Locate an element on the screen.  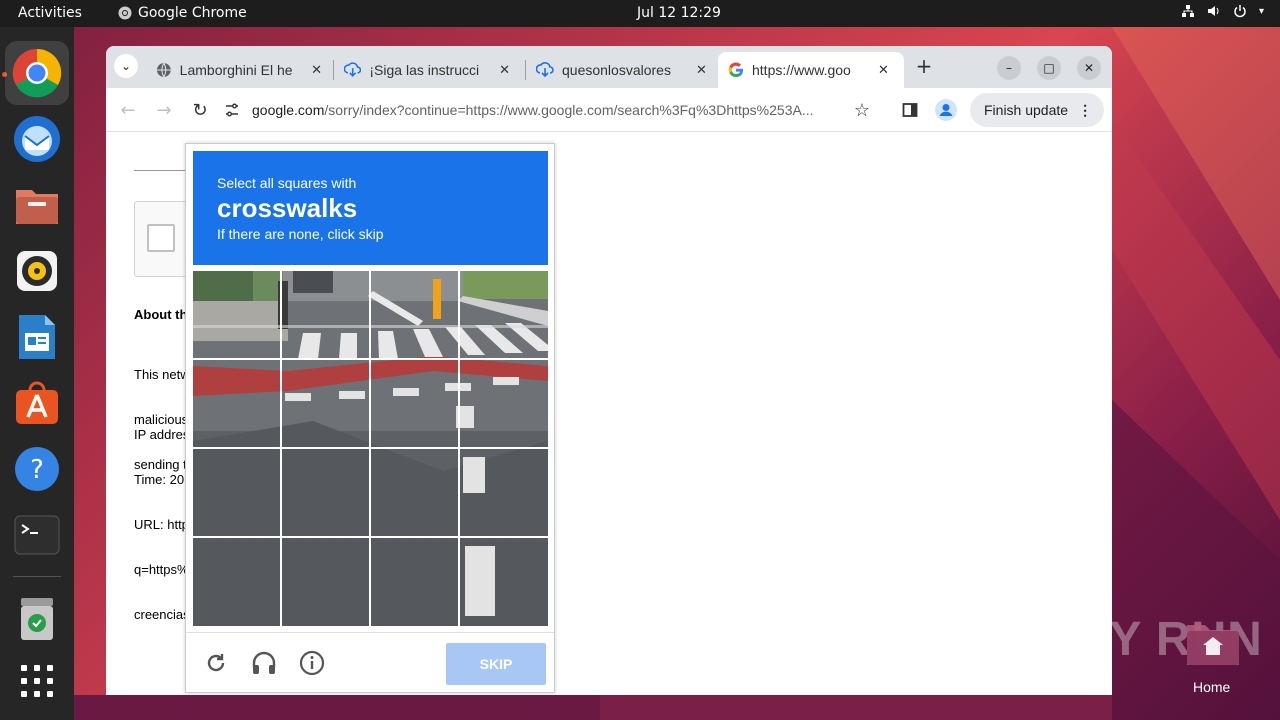
app-menu: Google Chrome is located at coordinates (182, 13).